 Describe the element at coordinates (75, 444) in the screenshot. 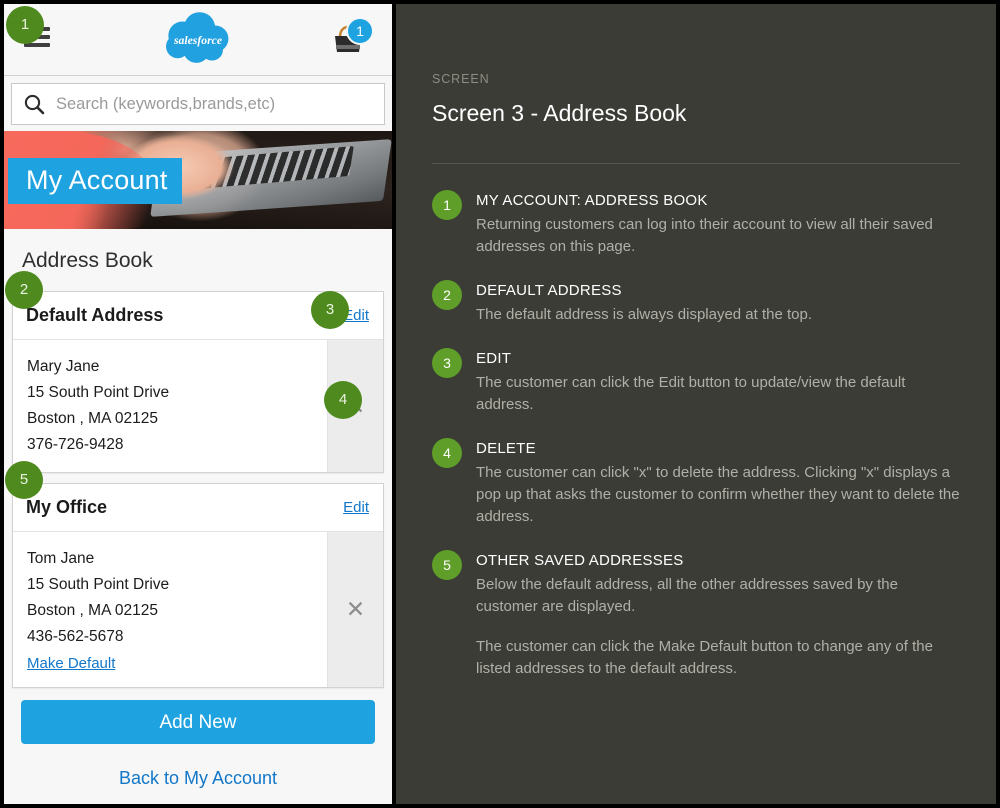

I see `address-line: 376-726-9428` at that location.